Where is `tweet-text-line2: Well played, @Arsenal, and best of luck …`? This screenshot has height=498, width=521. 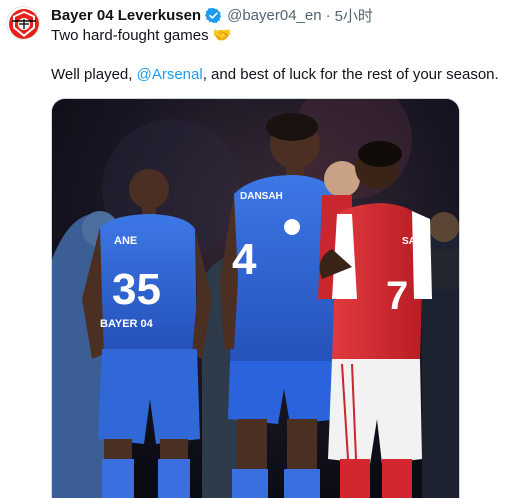 tweet-text-line2: Well played, @Arsenal, and best of luck … is located at coordinates (275, 75).